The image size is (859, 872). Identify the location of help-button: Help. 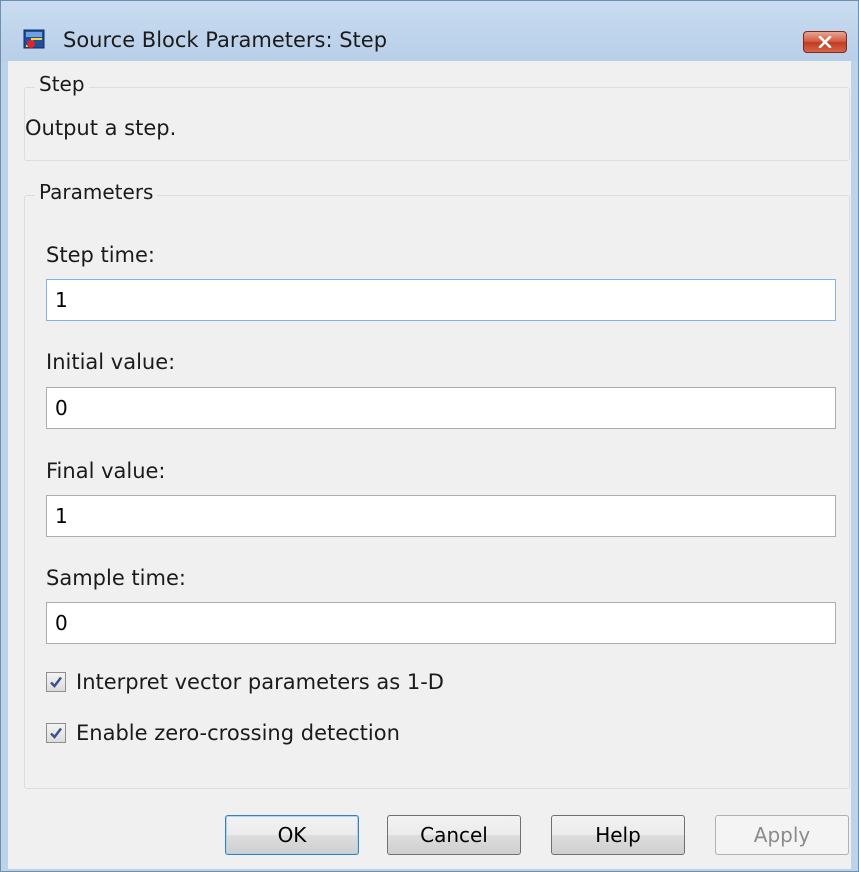
(618, 835).